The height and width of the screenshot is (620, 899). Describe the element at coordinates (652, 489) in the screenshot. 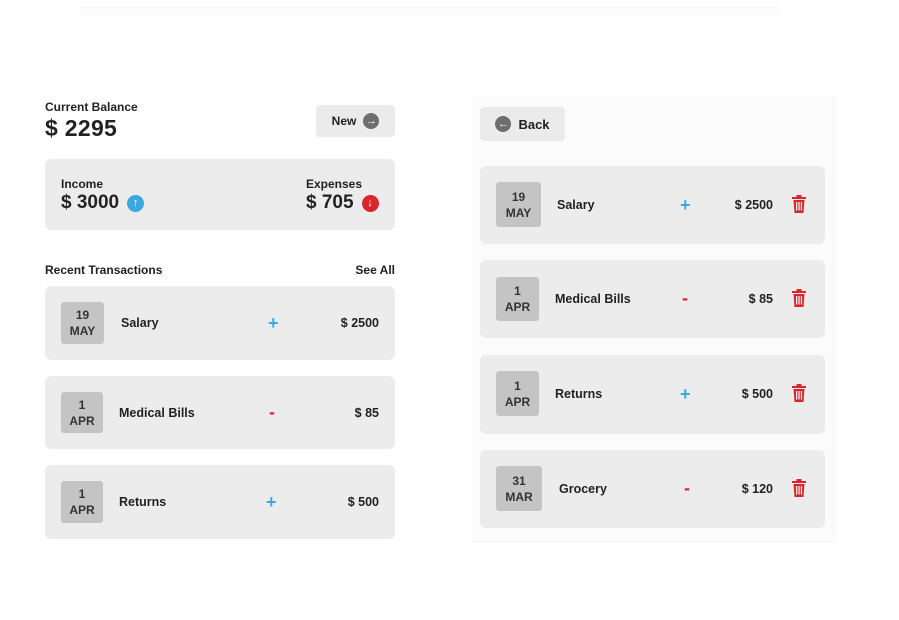

I see `transaction-card: 31 MAR Grocery - $ 120` at that location.